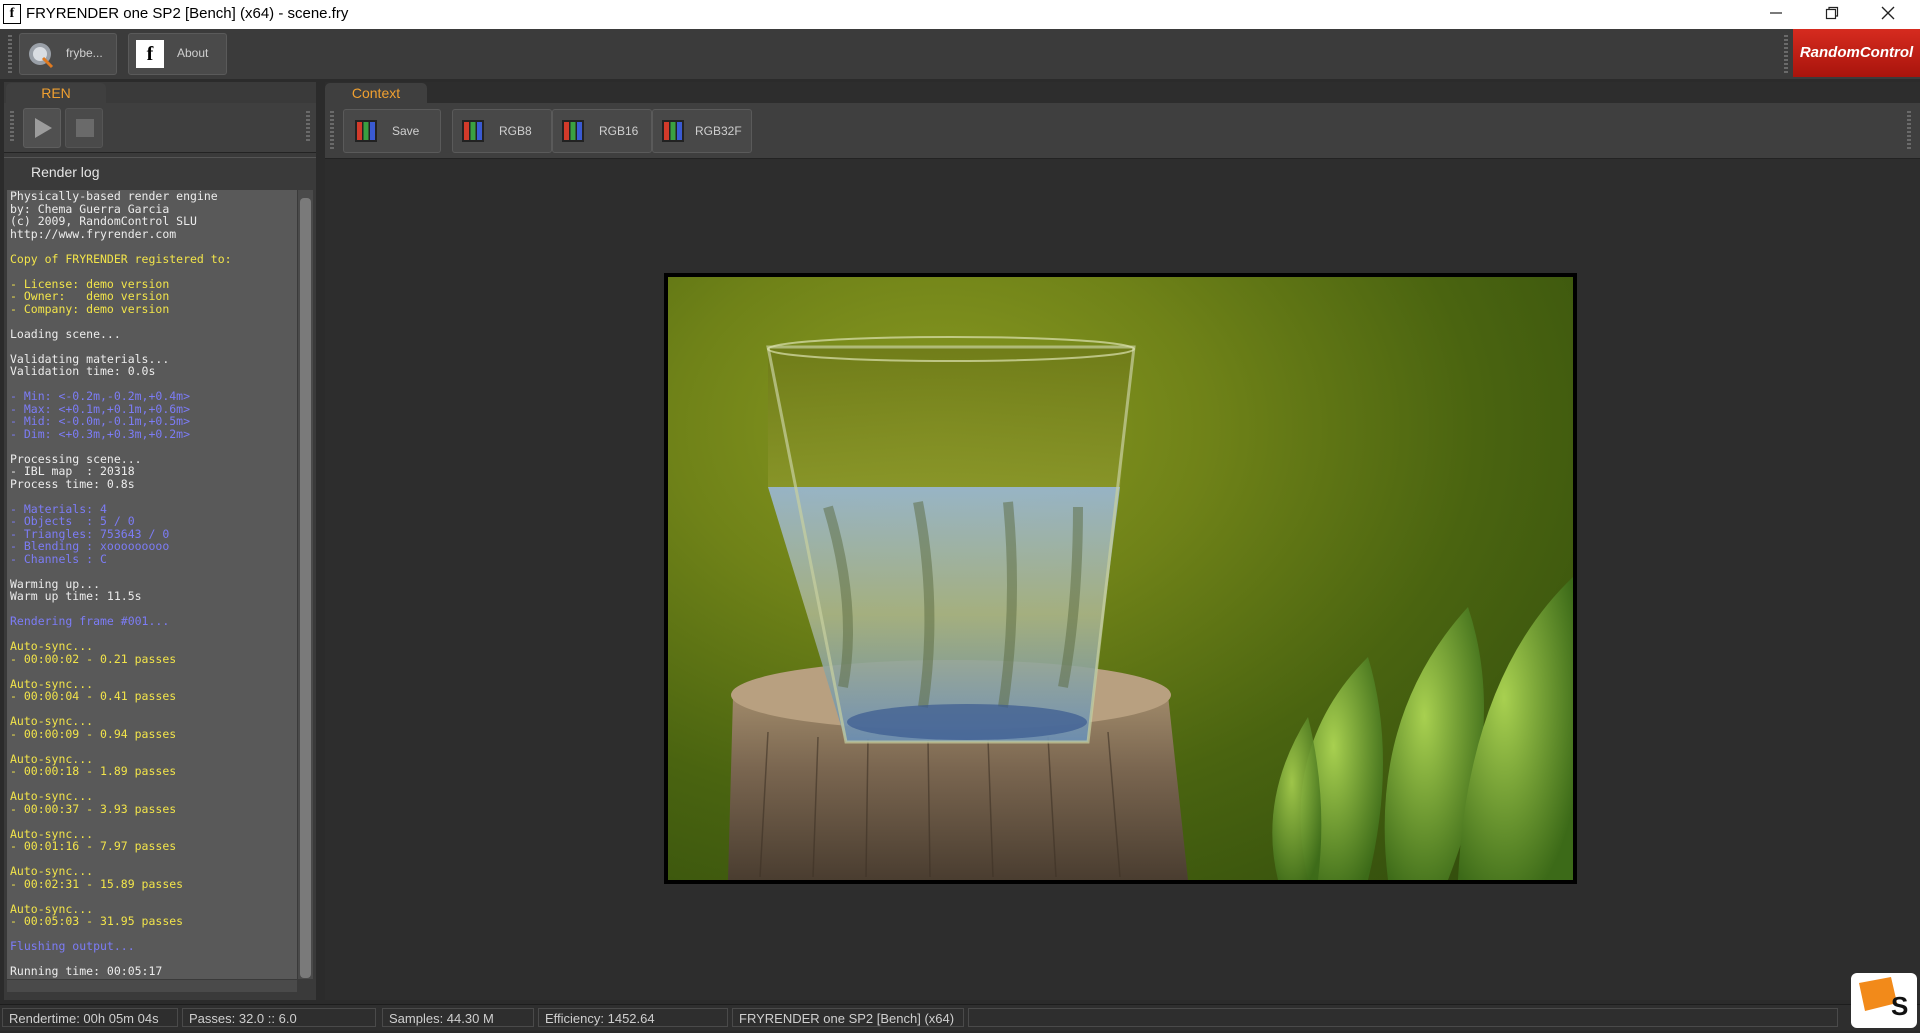 Image resolution: width=1920 pixels, height=1033 pixels. I want to click on rgb16-label: RGB16, so click(619, 131).